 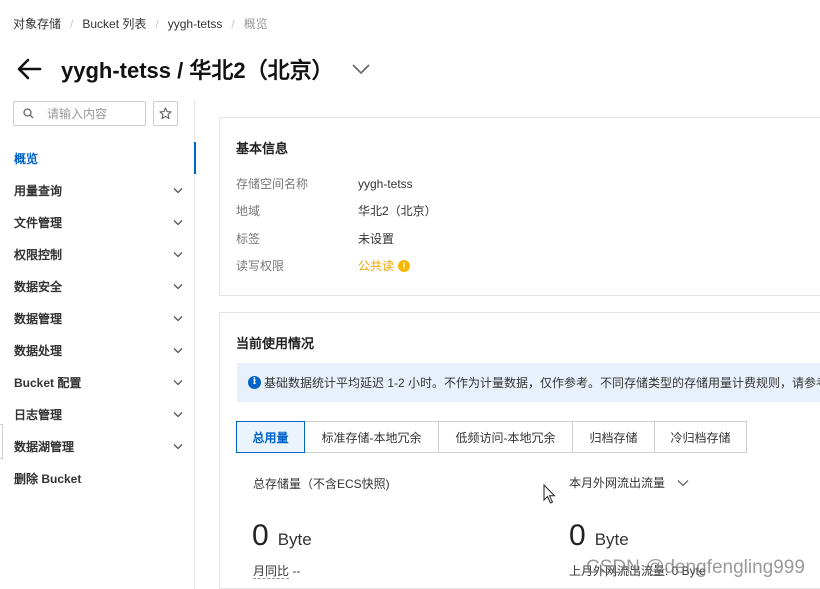 What do you see at coordinates (397, 211) in the screenshot?
I see `info-value: 华北2（北京）` at bounding box center [397, 211].